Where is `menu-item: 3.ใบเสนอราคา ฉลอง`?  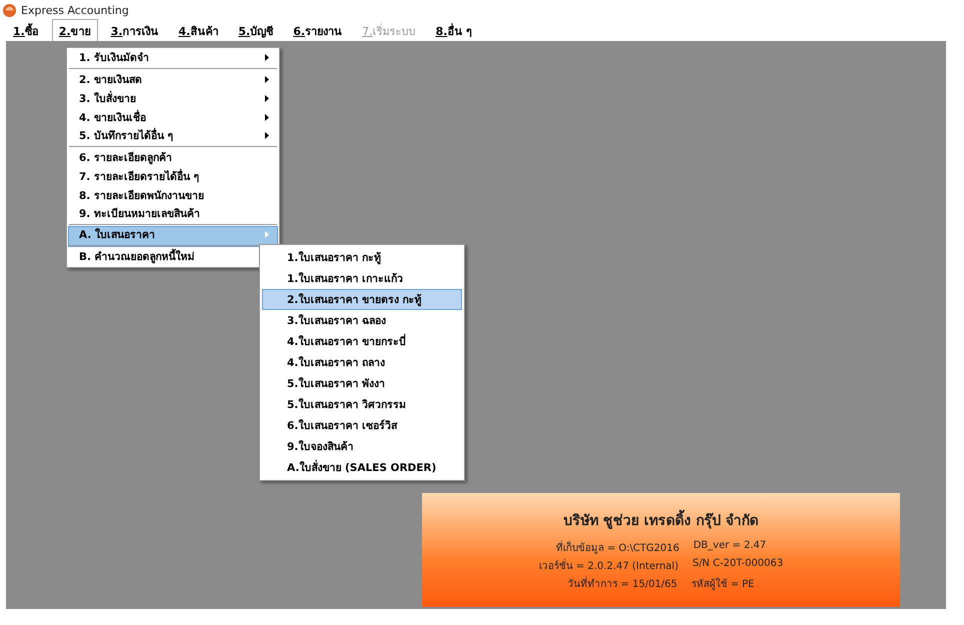
menu-item: 3.ใบเสนอราคา ฉลอง is located at coordinates (362, 320).